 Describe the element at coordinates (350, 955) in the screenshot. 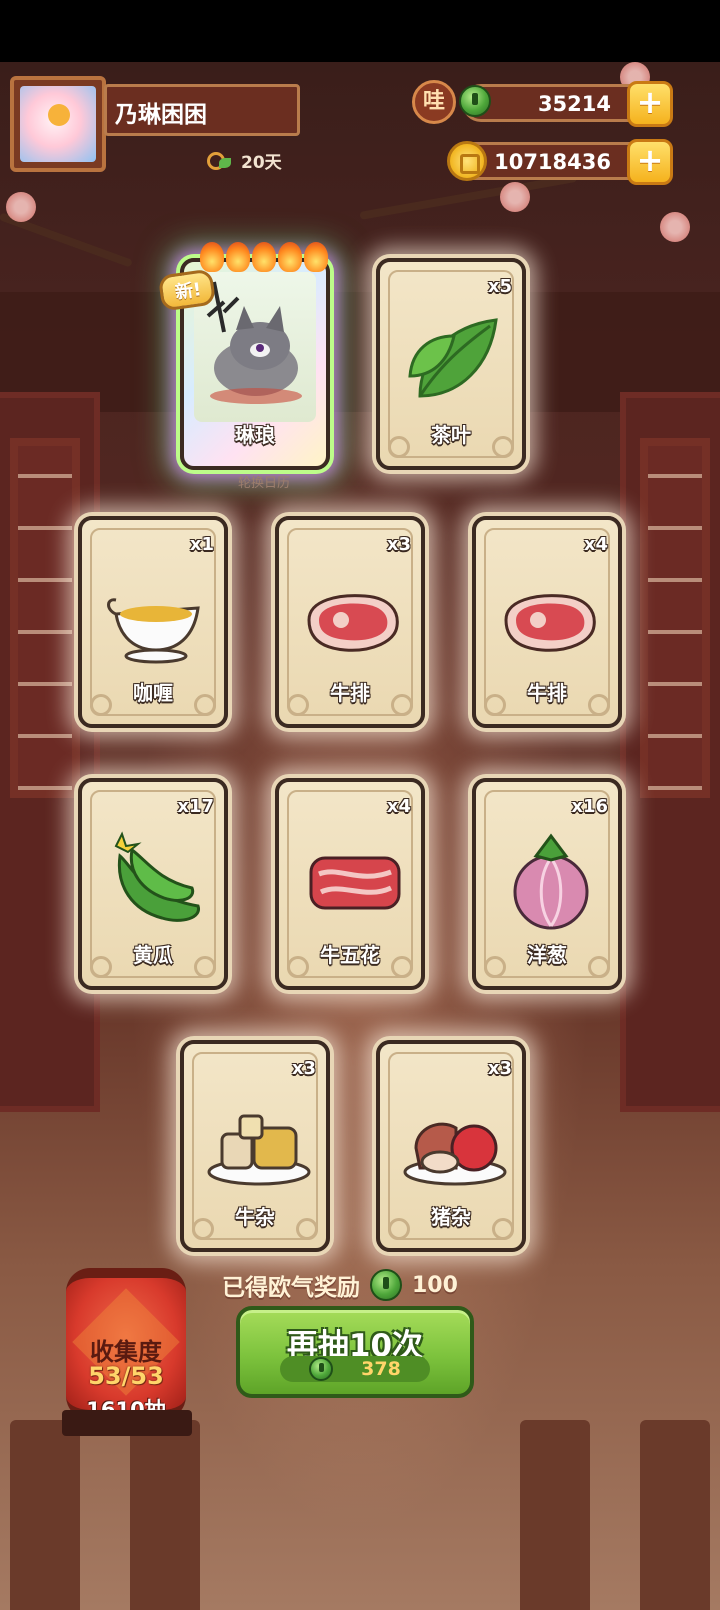

I see `card-label: 牛五花` at that location.